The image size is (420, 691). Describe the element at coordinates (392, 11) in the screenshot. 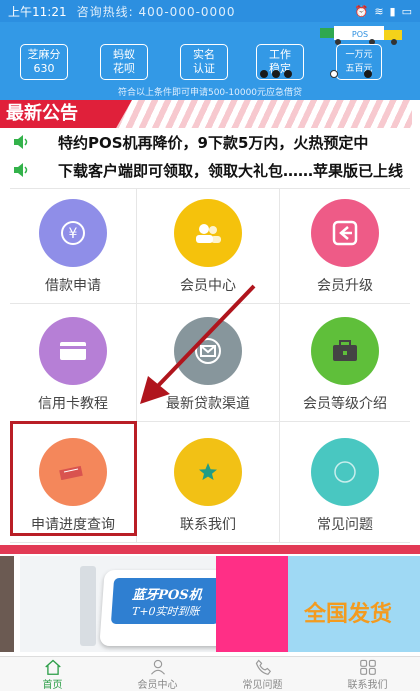

I see `signal-icon: ▮` at that location.